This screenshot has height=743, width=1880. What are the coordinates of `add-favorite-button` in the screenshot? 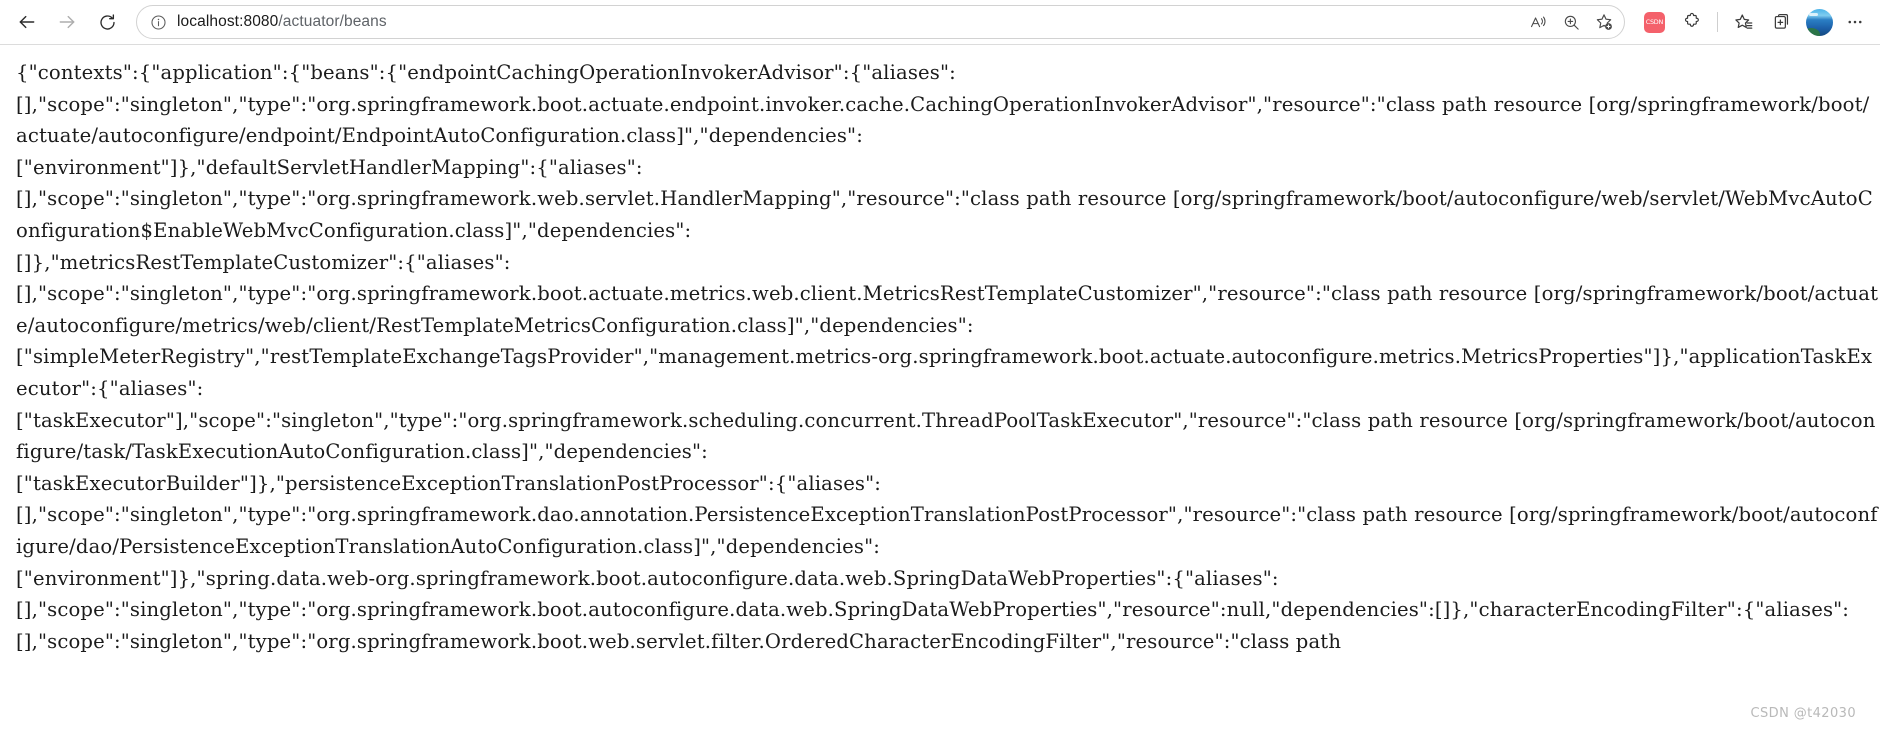 It's located at (1604, 22).